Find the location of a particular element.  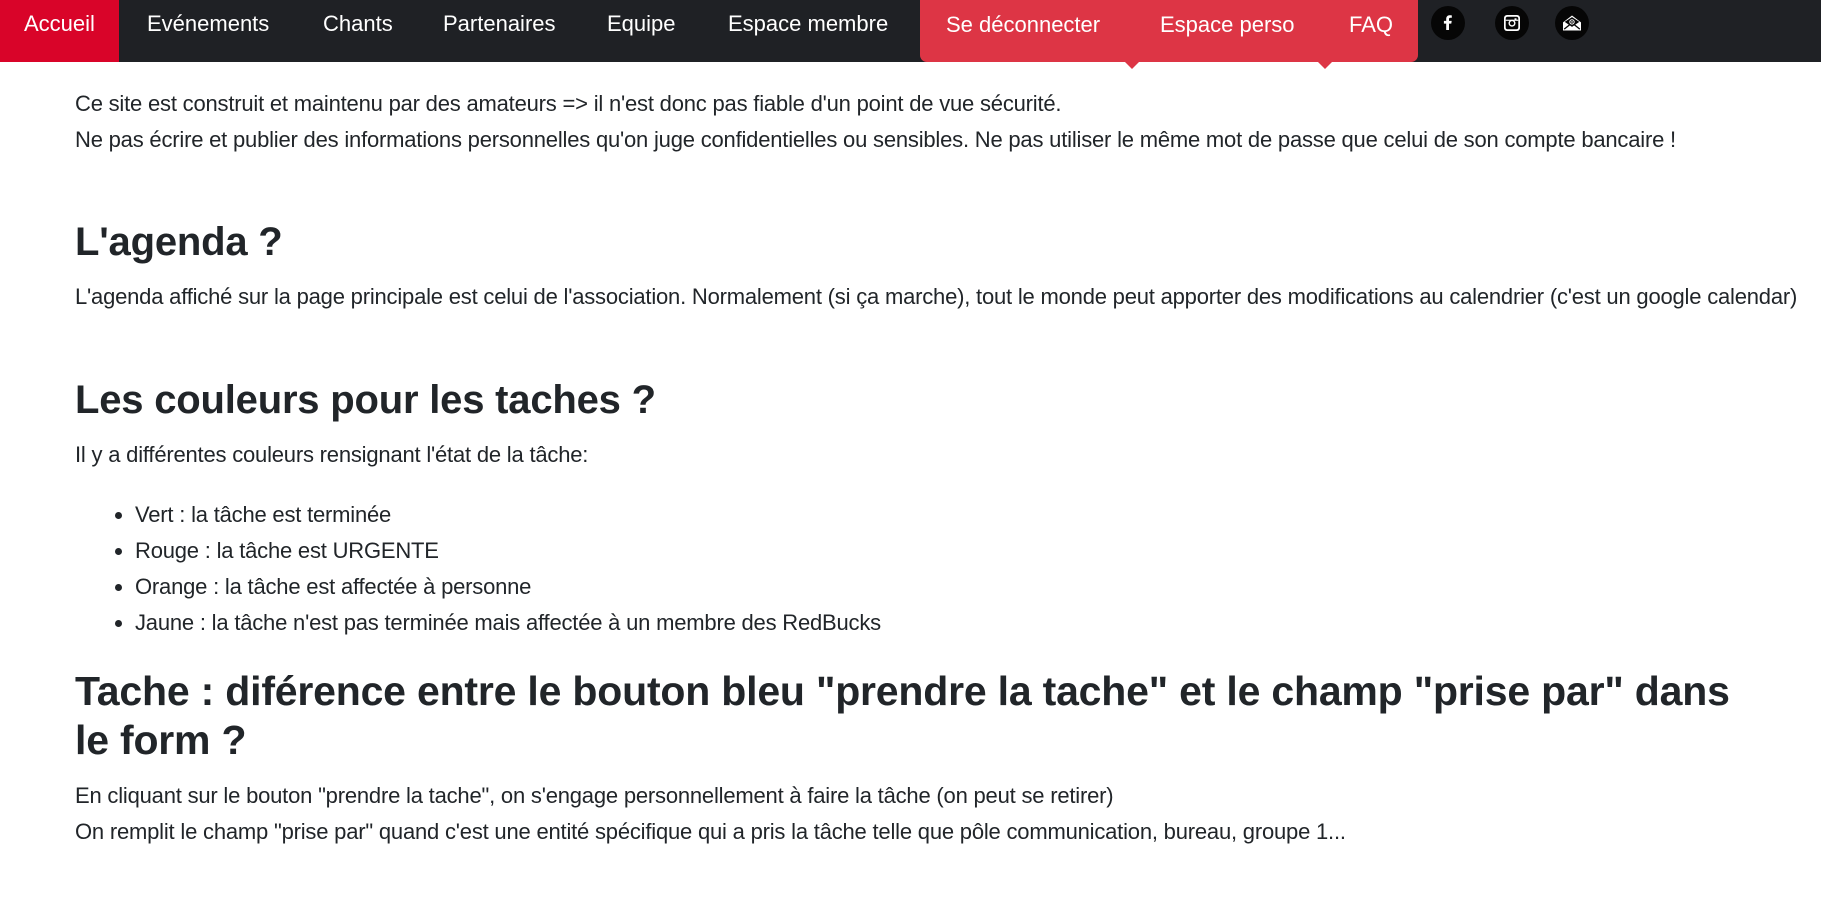

agenda-heading: L'agenda ? is located at coordinates (179, 242).